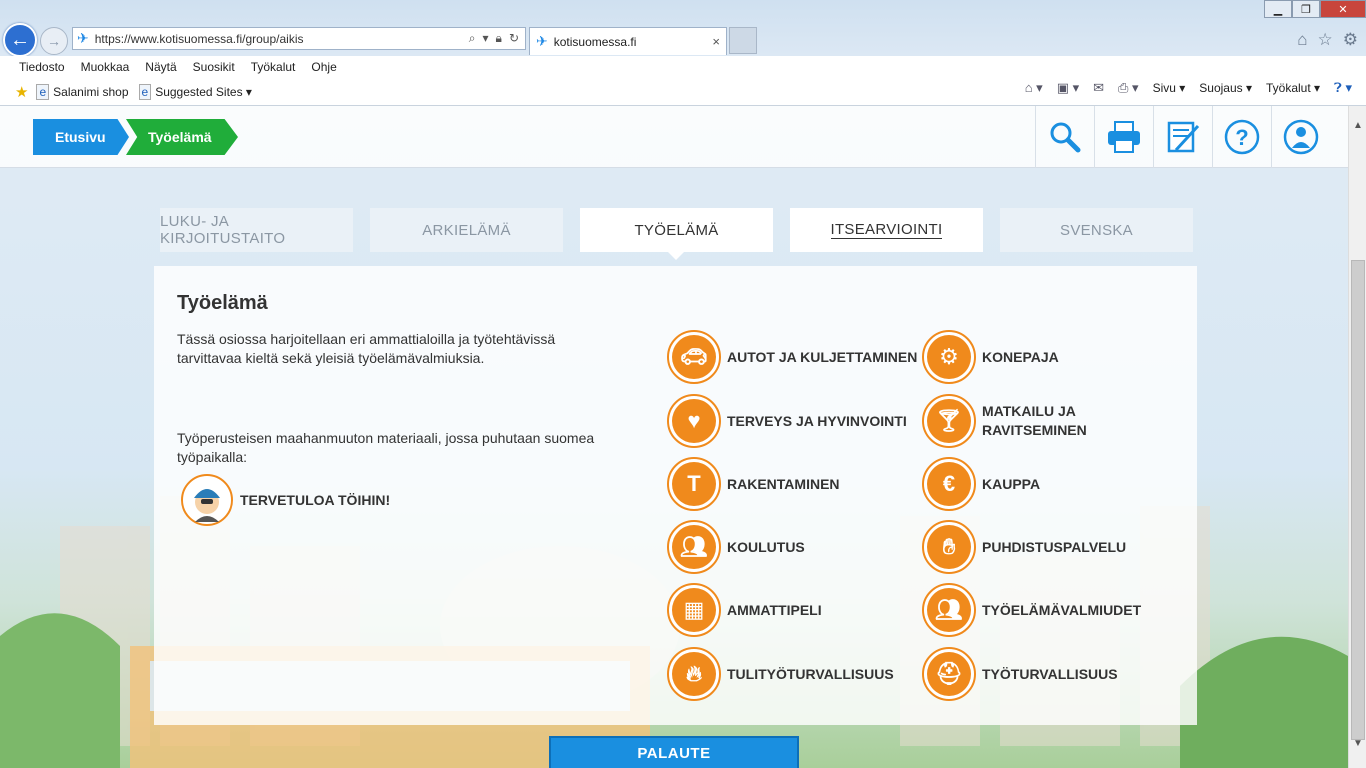 This screenshot has width=1366, height=768. Describe the element at coordinates (1306, 9) in the screenshot. I see `maximize-button: ❐` at that location.